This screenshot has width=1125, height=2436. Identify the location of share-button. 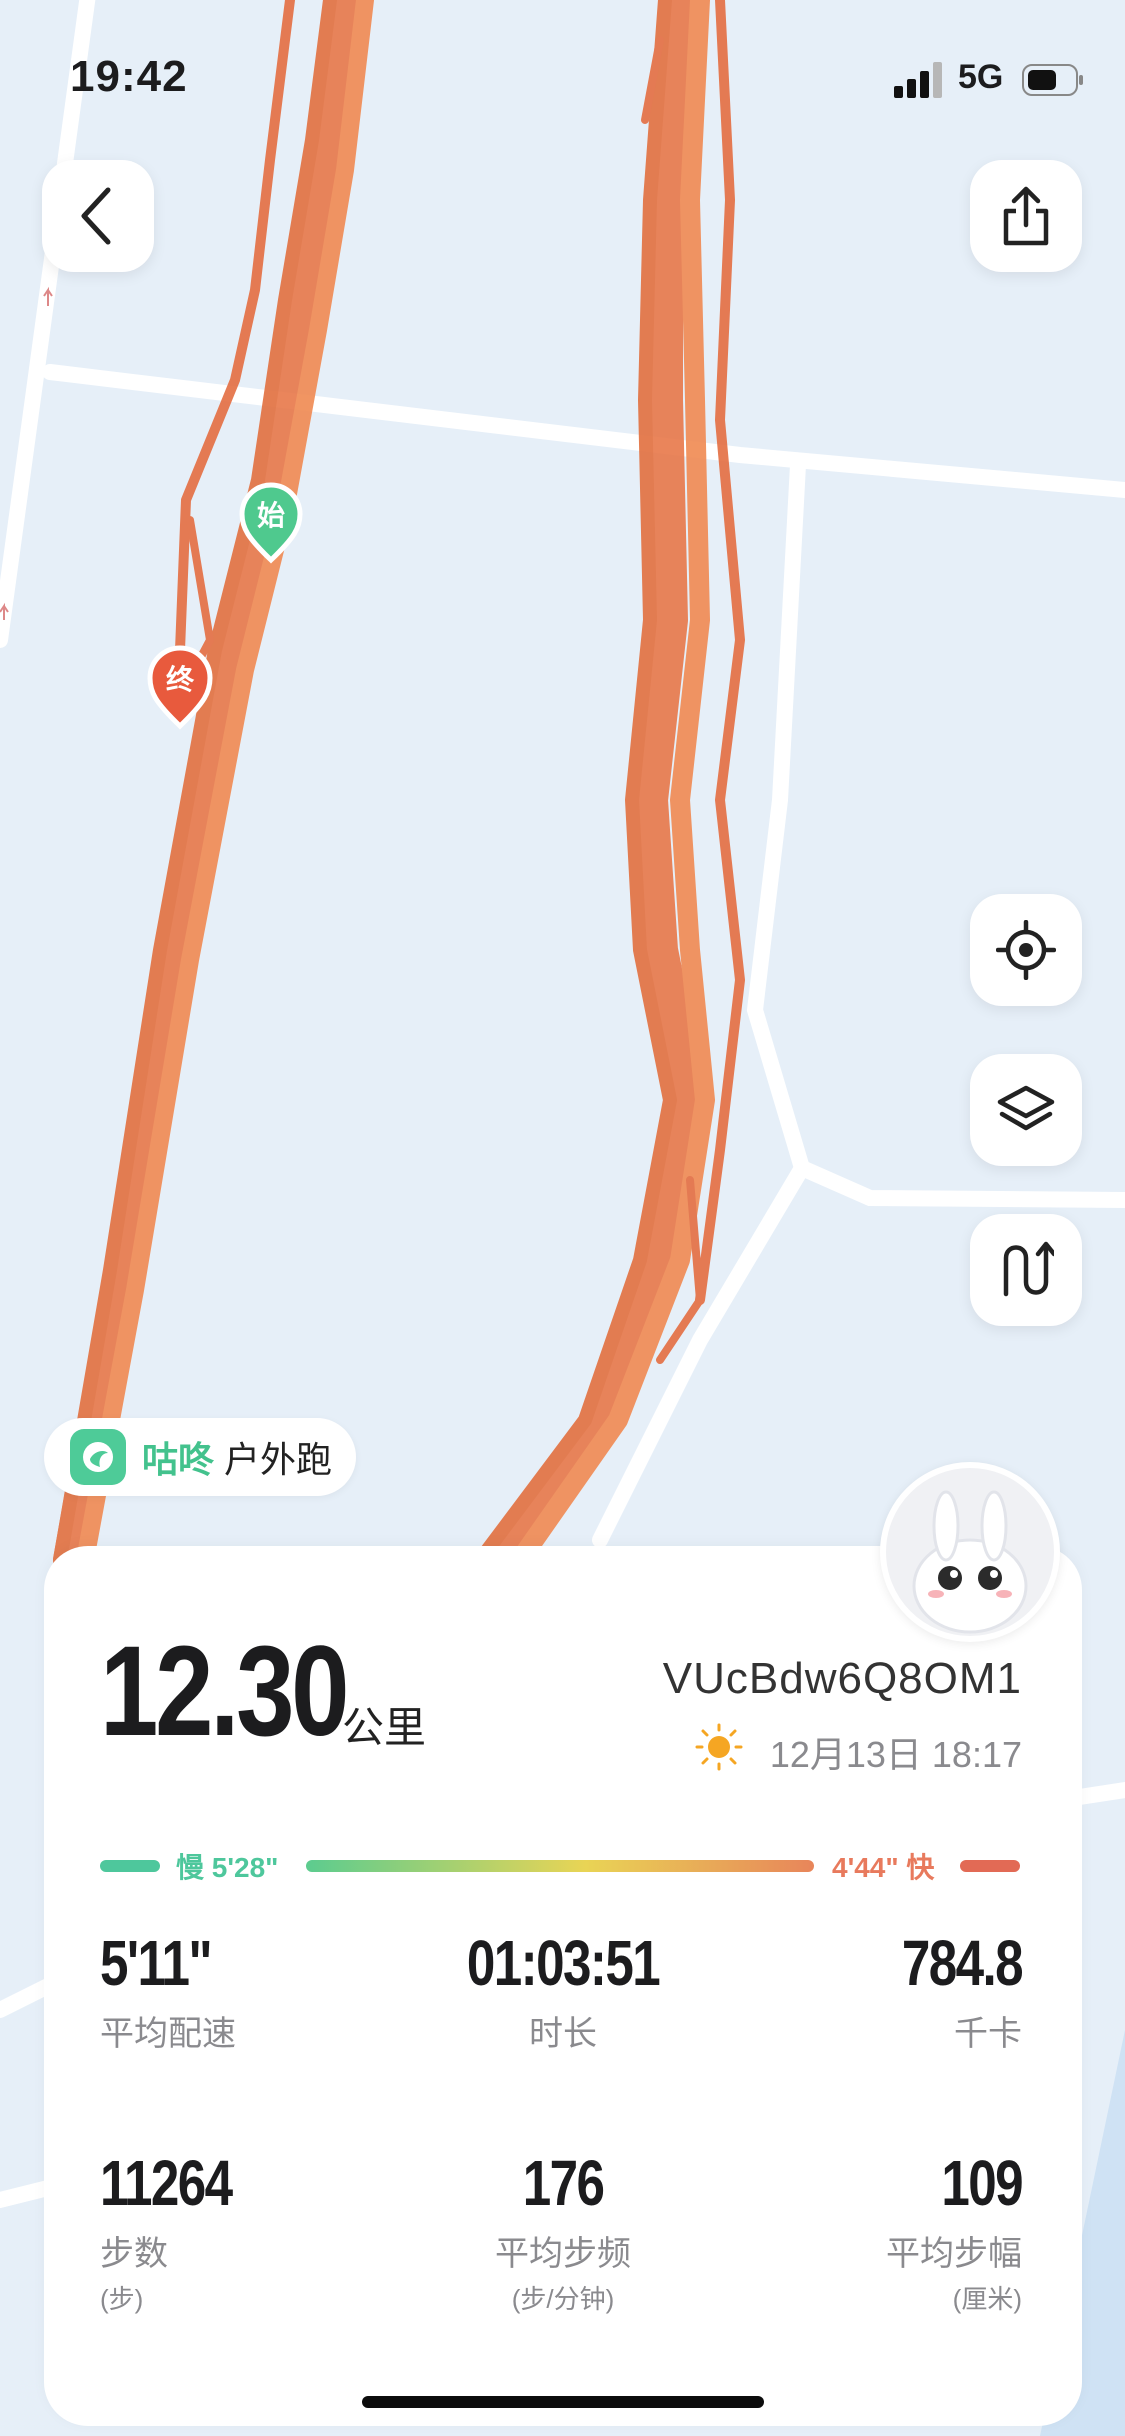
(1026, 216).